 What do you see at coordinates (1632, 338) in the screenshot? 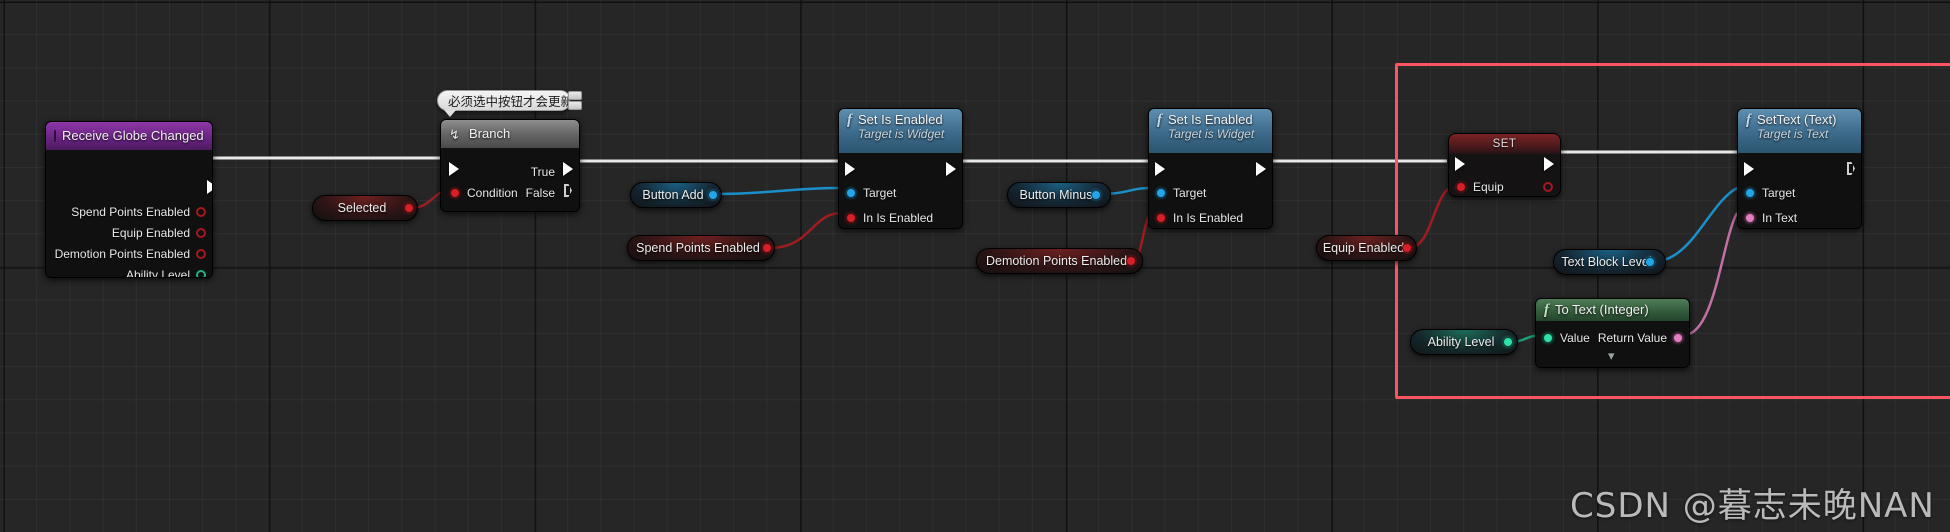
I see `pin-row: Return Value` at bounding box center [1632, 338].